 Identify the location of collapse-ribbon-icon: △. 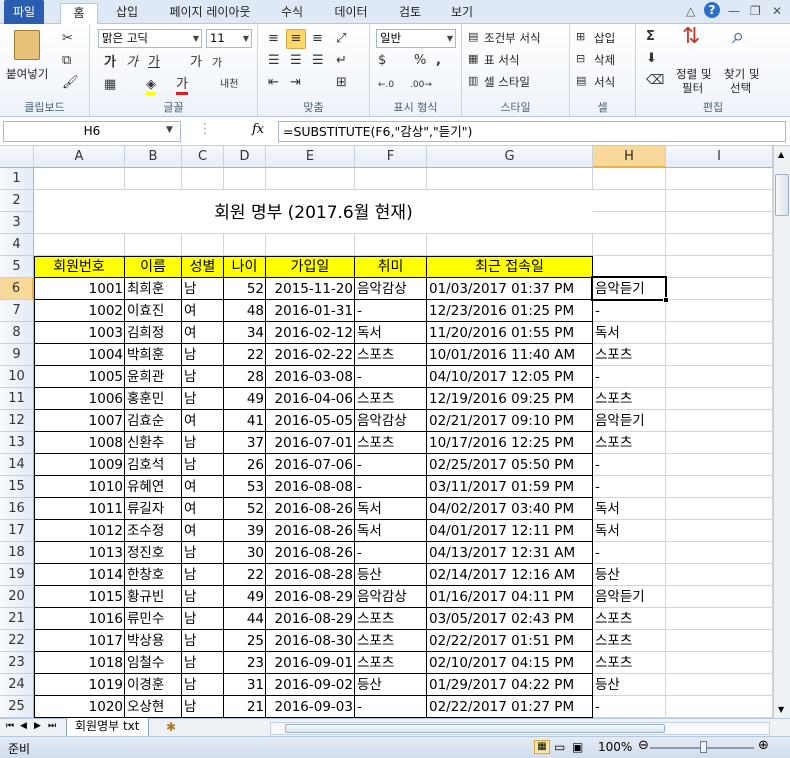
(690, 11).